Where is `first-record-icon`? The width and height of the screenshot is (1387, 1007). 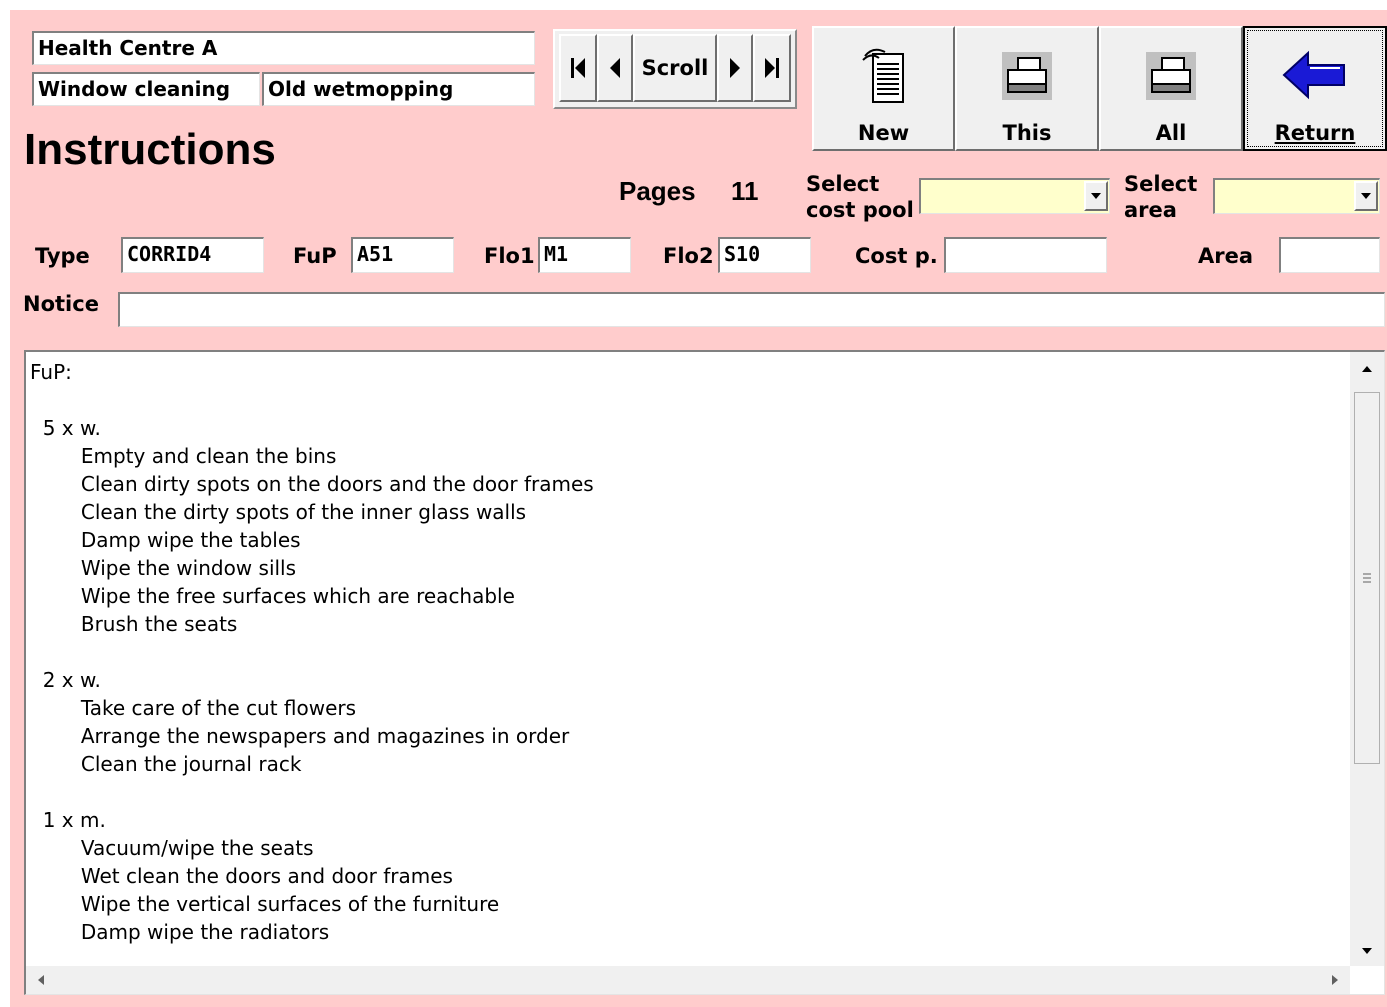
first-record-icon is located at coordinates (578, 68).